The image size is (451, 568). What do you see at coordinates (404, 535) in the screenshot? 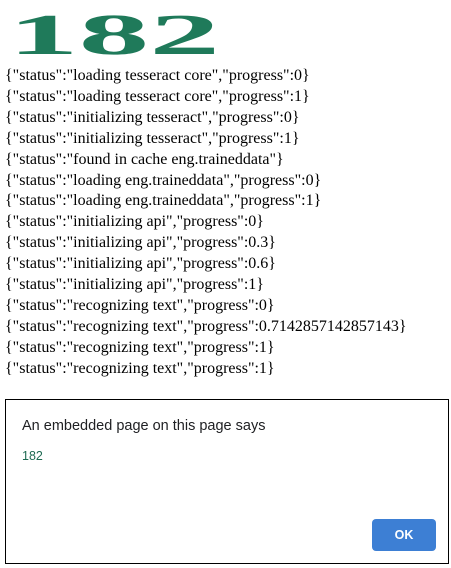
I see `ok-button: OK` at bounding box center [404, 535].